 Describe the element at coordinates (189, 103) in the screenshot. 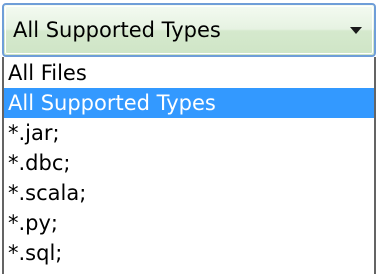

I see `option-all-supported-types: All Supported Types` at that location.